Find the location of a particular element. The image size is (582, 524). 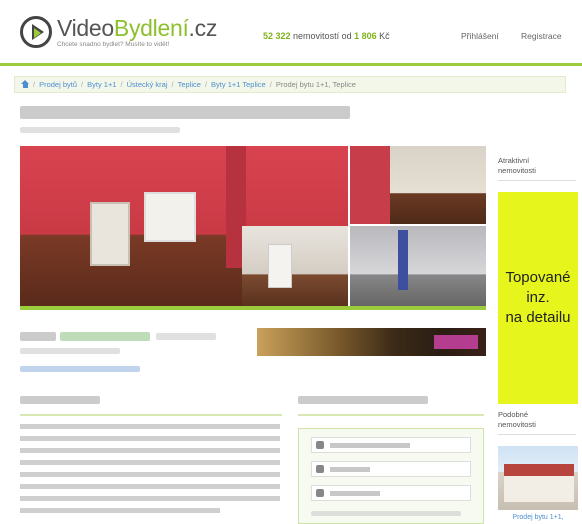

mail-icon is located at coordinates (320, 493).